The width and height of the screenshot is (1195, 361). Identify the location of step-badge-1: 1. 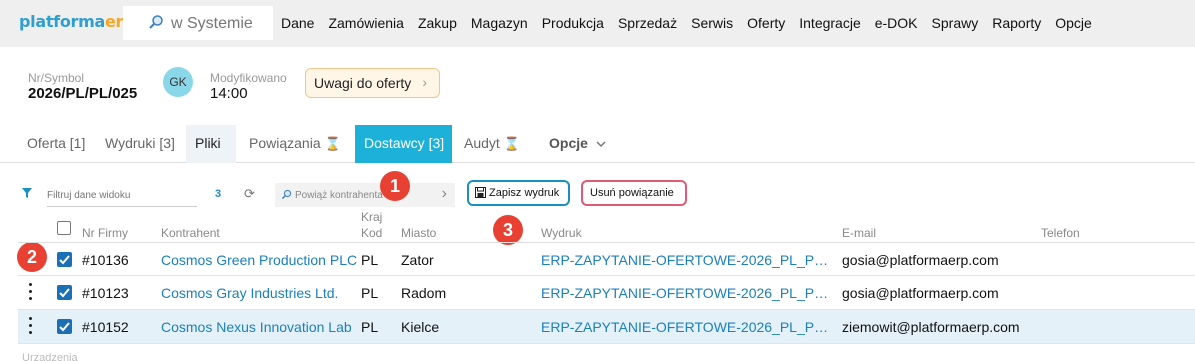
(395, 186).